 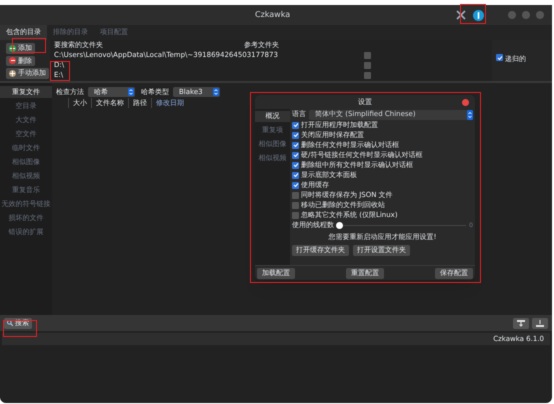 What do you see at coordinates (272, 15) in the screenshot?
I see `window-title: Czkawka` at bounding box center [272, 15].